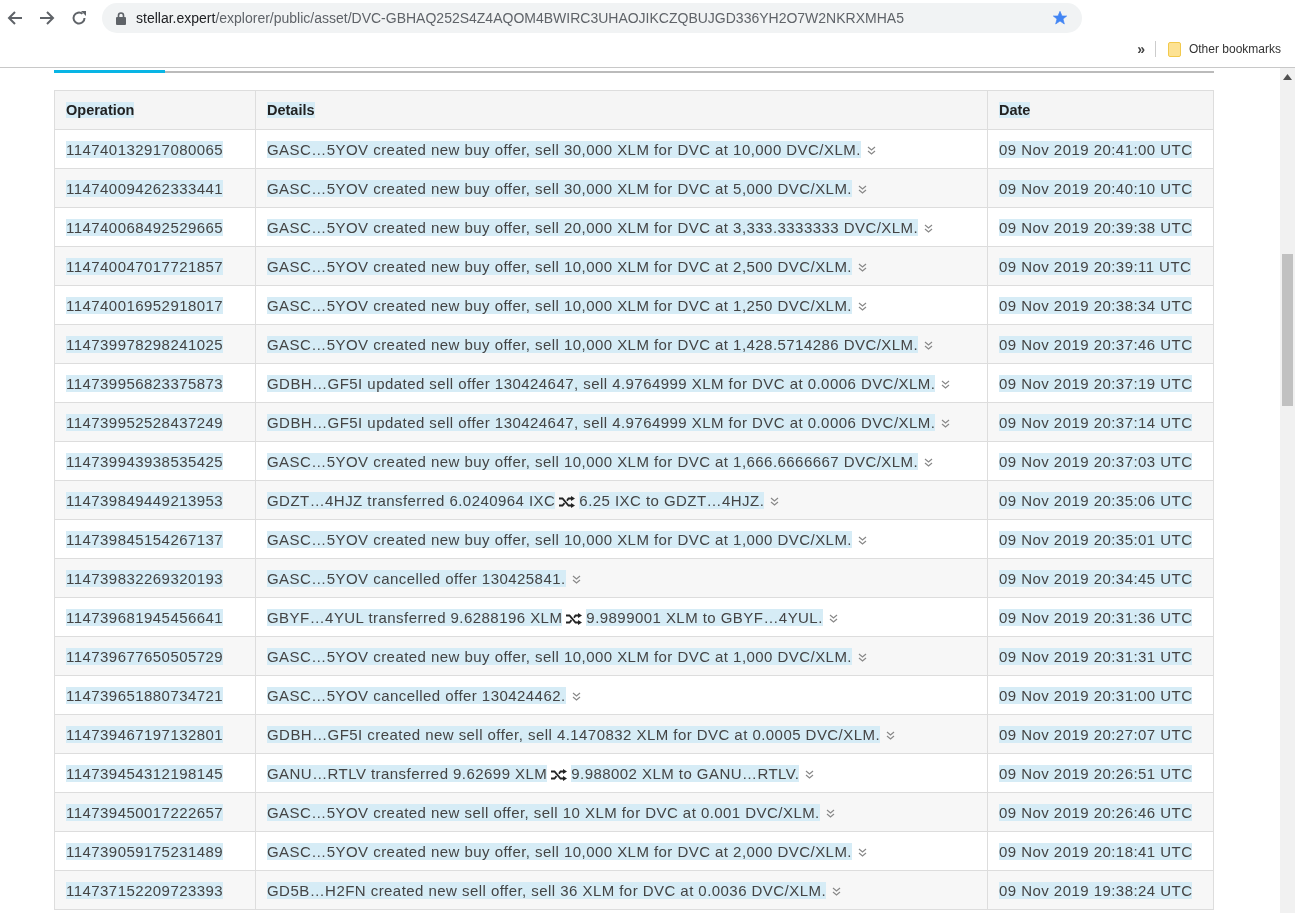 This screenshot has width=1295, height=913. I want to click on date-text: 09 Nov 2019 20:37:19 UTC, so click(1096, 383).